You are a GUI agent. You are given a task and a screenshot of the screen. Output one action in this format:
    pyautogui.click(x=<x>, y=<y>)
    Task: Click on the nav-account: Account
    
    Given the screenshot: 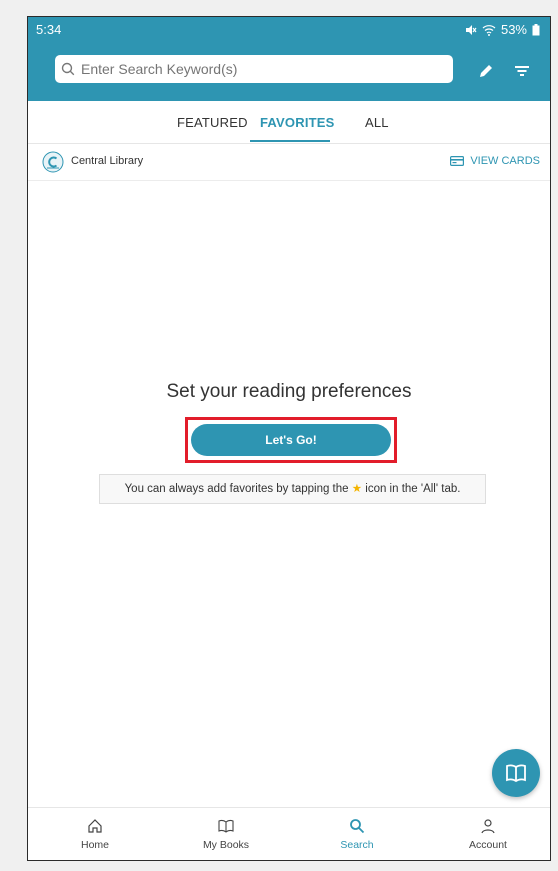 What is the action you would take?
    pyautogui.click(x=488, y=834)
    